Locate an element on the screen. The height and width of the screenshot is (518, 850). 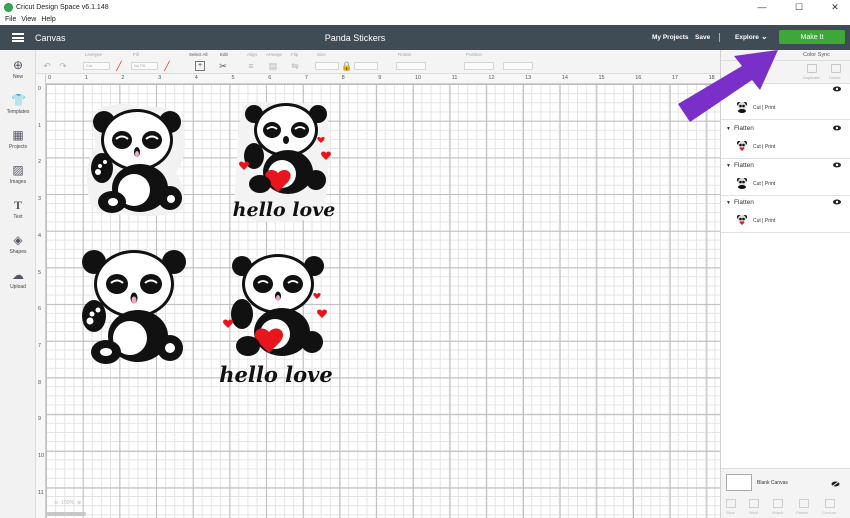
window-title: Cricut Design Space v6.1.148 is located at coordinates (62, 7).